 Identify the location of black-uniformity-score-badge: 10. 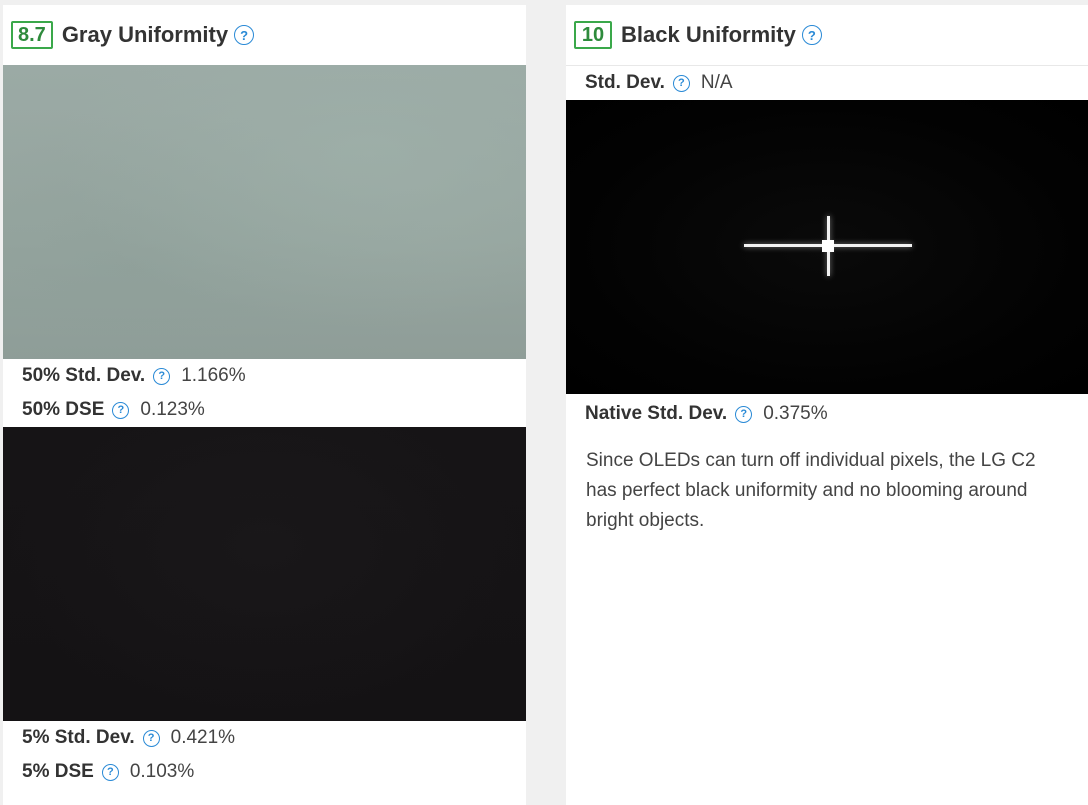
(593, 35).